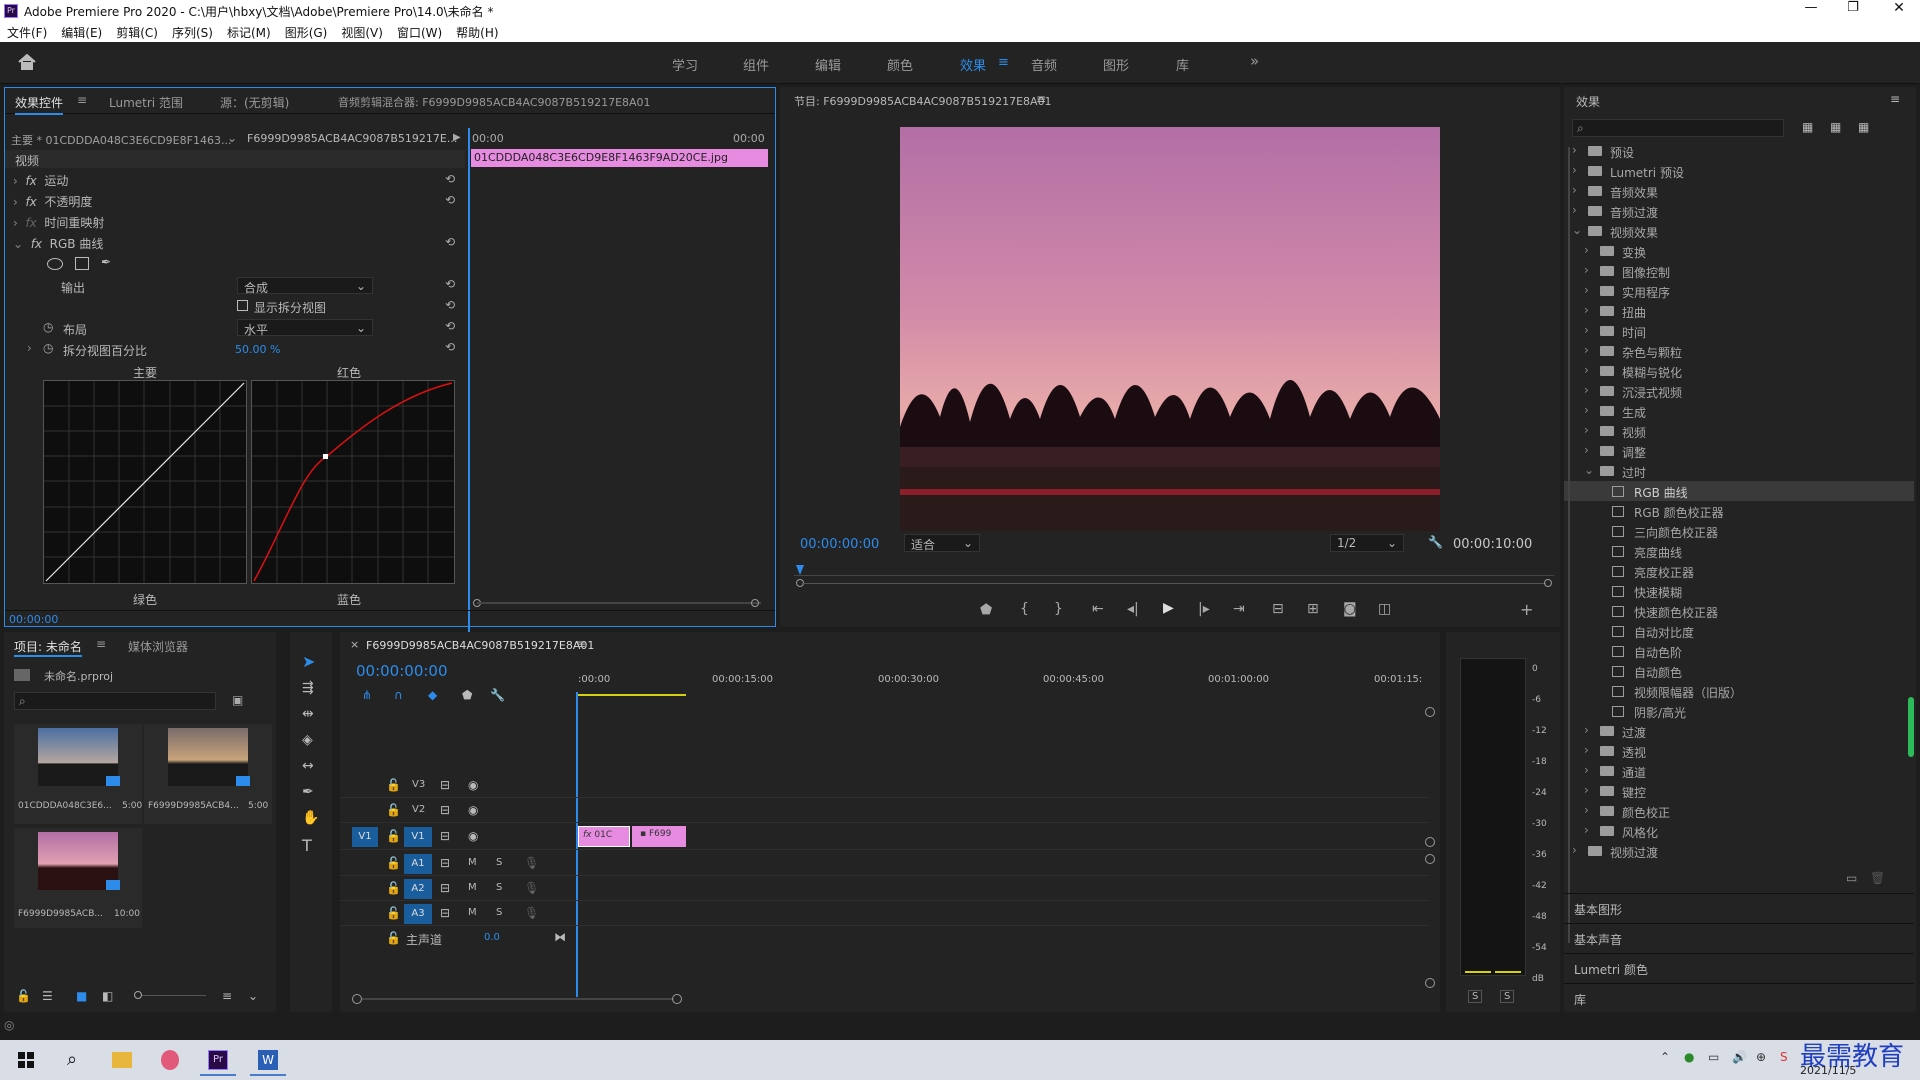 The width and height of the screenshot is (1920, 1080). I want to click on timeline-zoom-scrollbar, so click(517, 999).